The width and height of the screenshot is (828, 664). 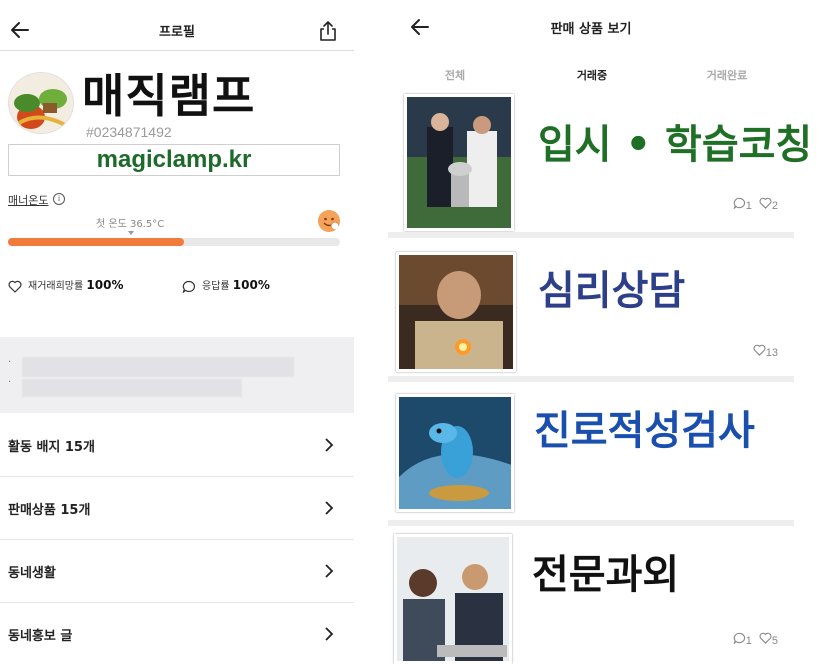 I want to click on manner-temp-bar, so click(x=174, y=242).